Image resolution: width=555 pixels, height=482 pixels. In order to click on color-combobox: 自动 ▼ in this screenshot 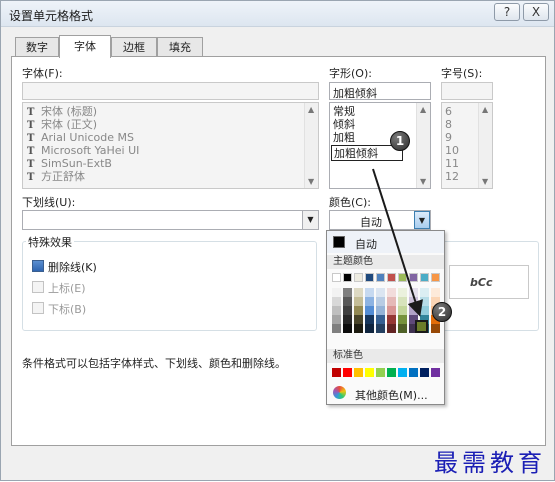, I will do `click(380, 220)`.